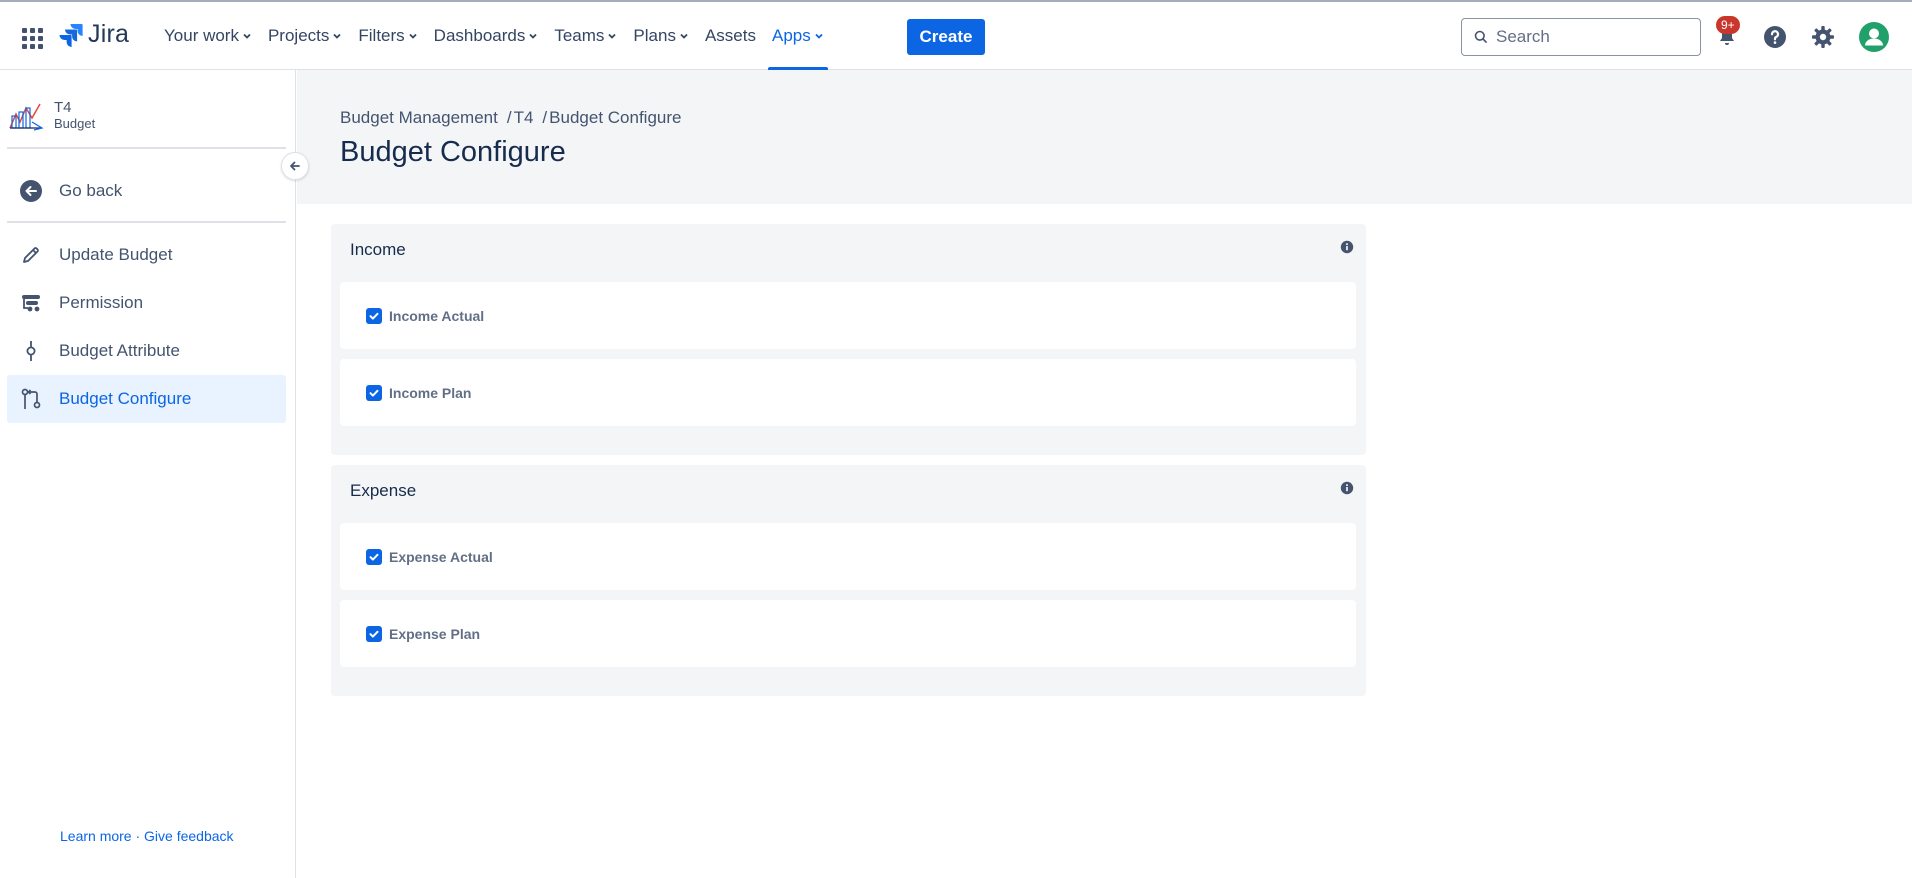 The image size is (1912, 878). I want to click on settings-gear-icon, so click(1823, 37).